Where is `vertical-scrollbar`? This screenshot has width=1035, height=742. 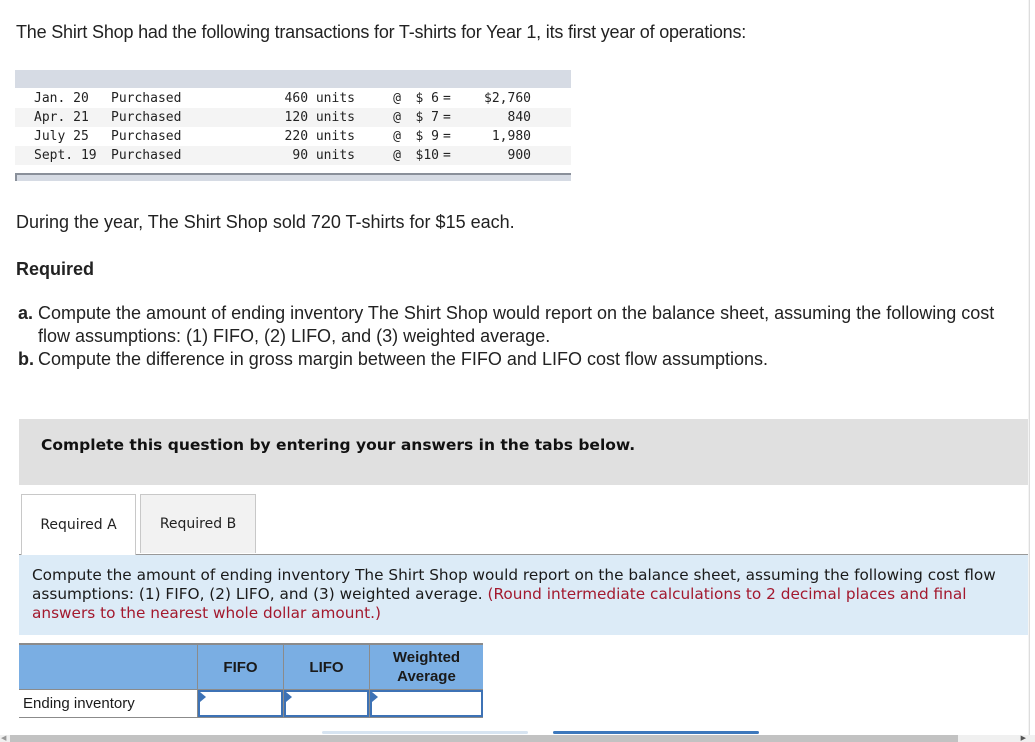 vertical-scrollbar is located at coordinates (1031, 367).